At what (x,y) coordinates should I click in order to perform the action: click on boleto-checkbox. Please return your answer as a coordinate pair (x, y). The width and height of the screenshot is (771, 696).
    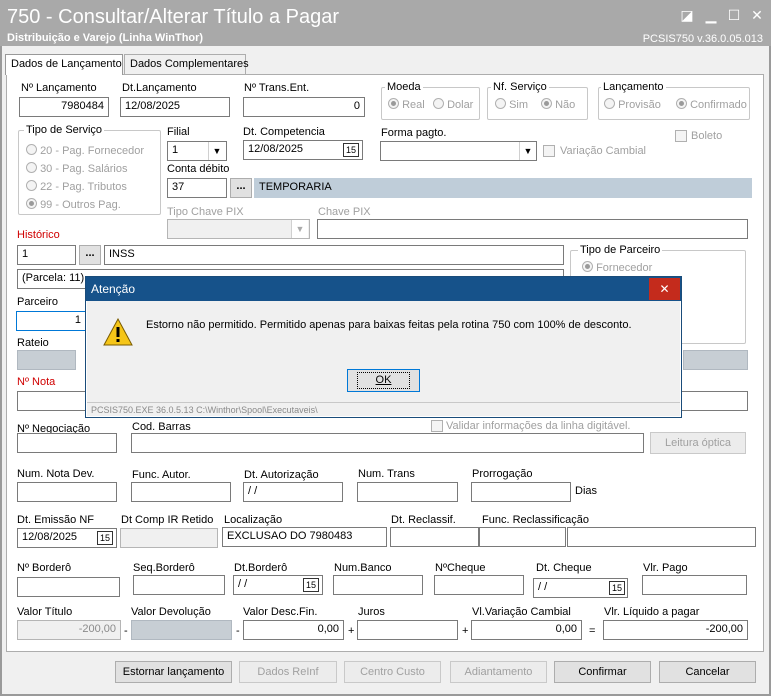
    Looking at the image, I should click on (681, 136).